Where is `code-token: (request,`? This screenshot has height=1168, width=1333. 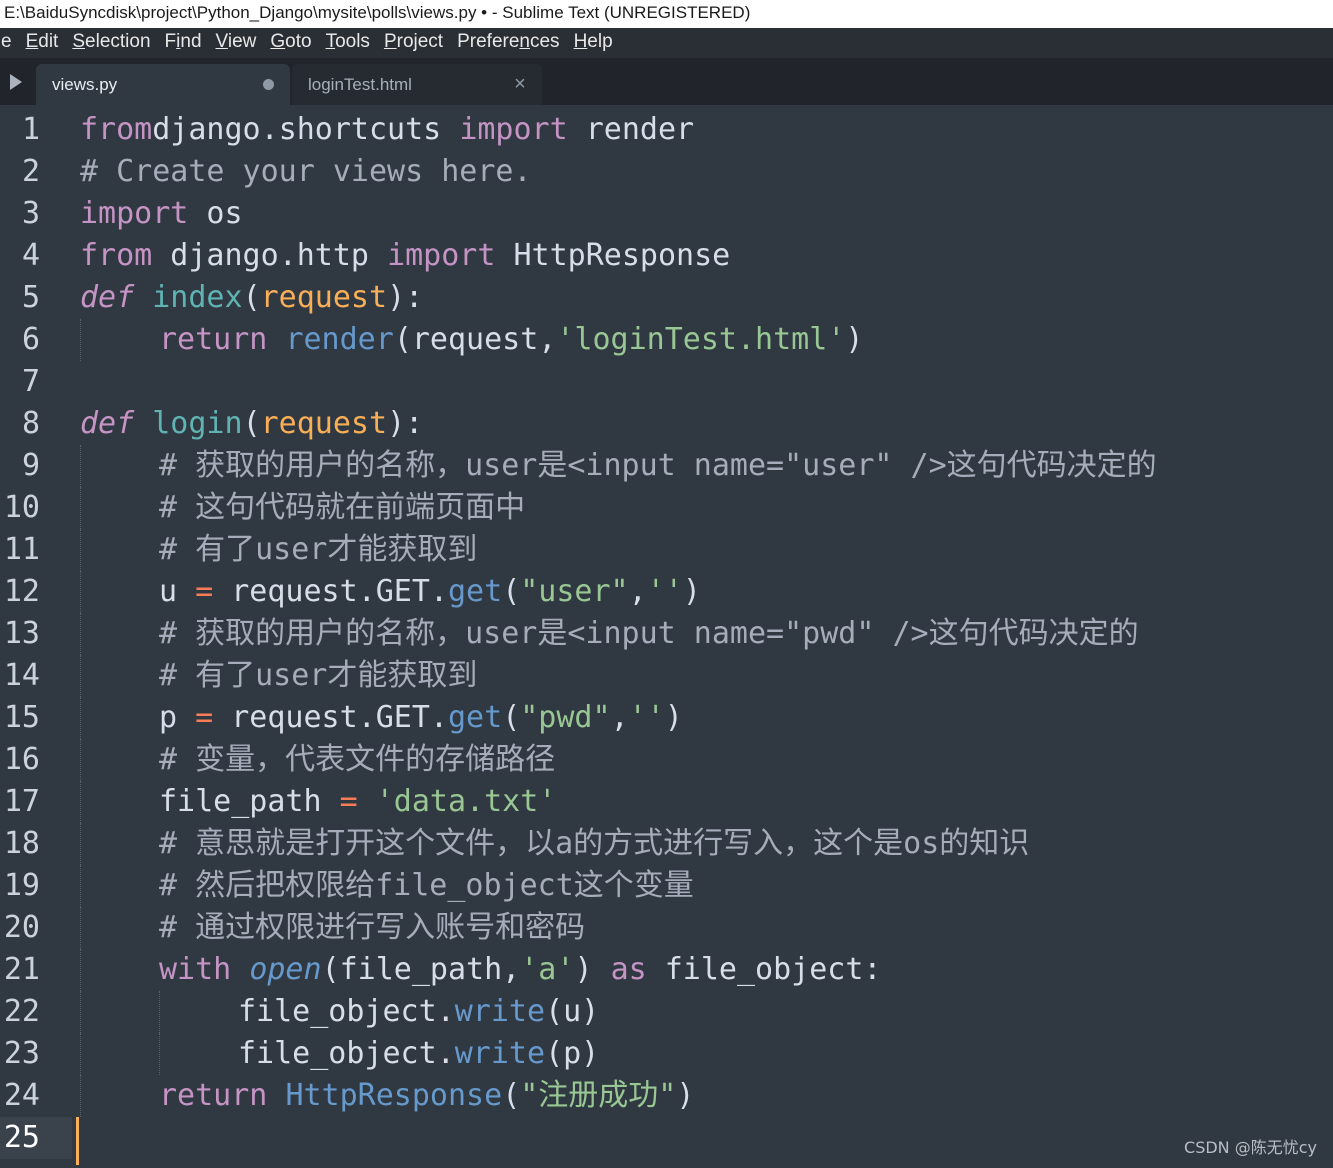
code-token: (request, is located at coordinates (475, 339).